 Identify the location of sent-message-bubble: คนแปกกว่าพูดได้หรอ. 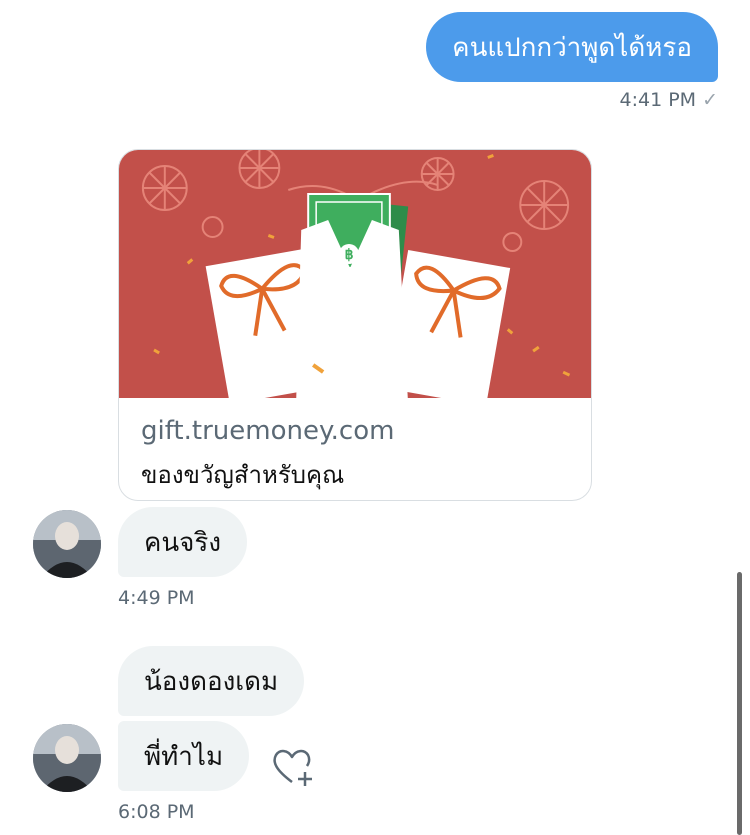
(572, 47).